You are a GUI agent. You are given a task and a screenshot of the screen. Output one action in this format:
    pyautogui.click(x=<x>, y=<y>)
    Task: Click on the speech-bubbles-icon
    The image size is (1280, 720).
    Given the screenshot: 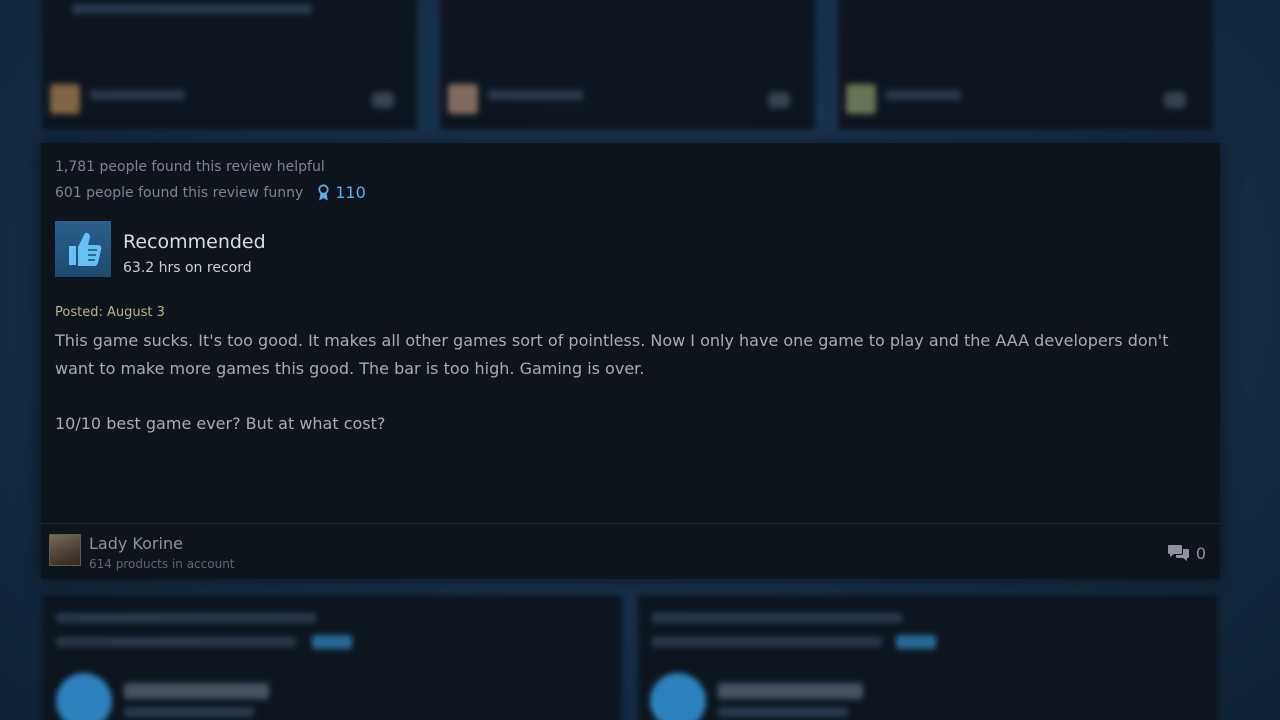 What is the action you would take?
    pyautogui.click(x=1178, y=553)
    